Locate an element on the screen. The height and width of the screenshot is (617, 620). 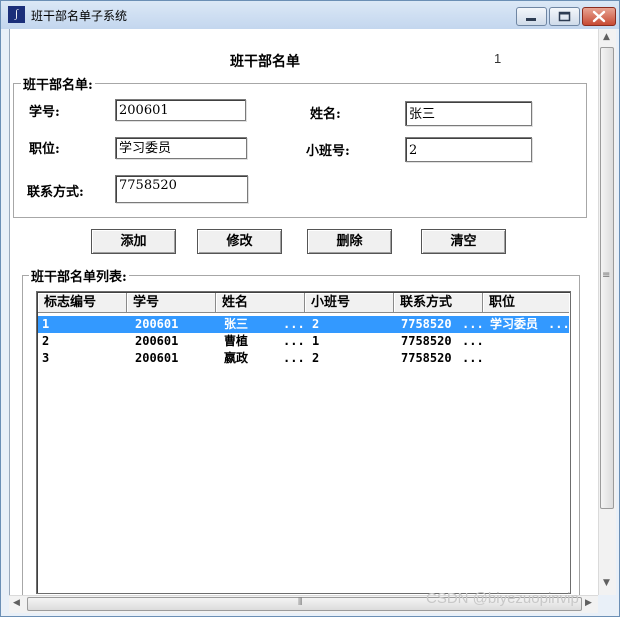
cell-class-no: 1 is located at coordinates (316, 341).